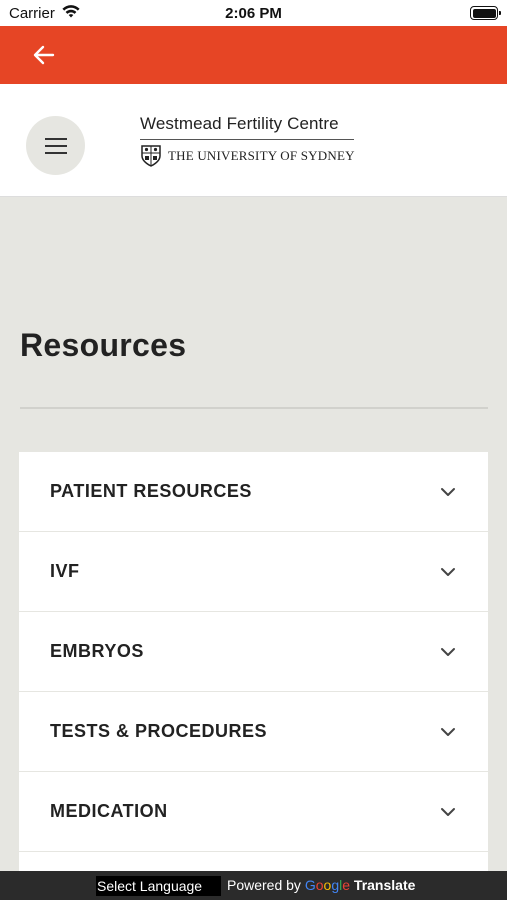 The height and width of the screenshot is (900, 507). Describe the element at coordinates (327, 885) in the screenshot. I see `google-logo: Google` at that location.